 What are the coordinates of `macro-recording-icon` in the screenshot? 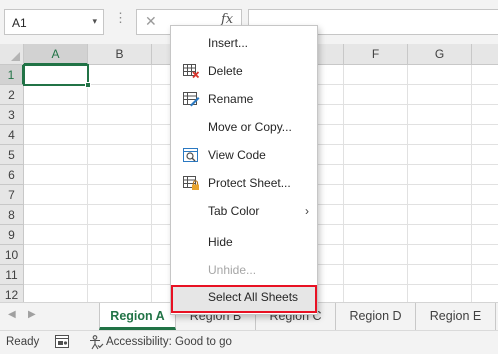 It's located at (62, 341).